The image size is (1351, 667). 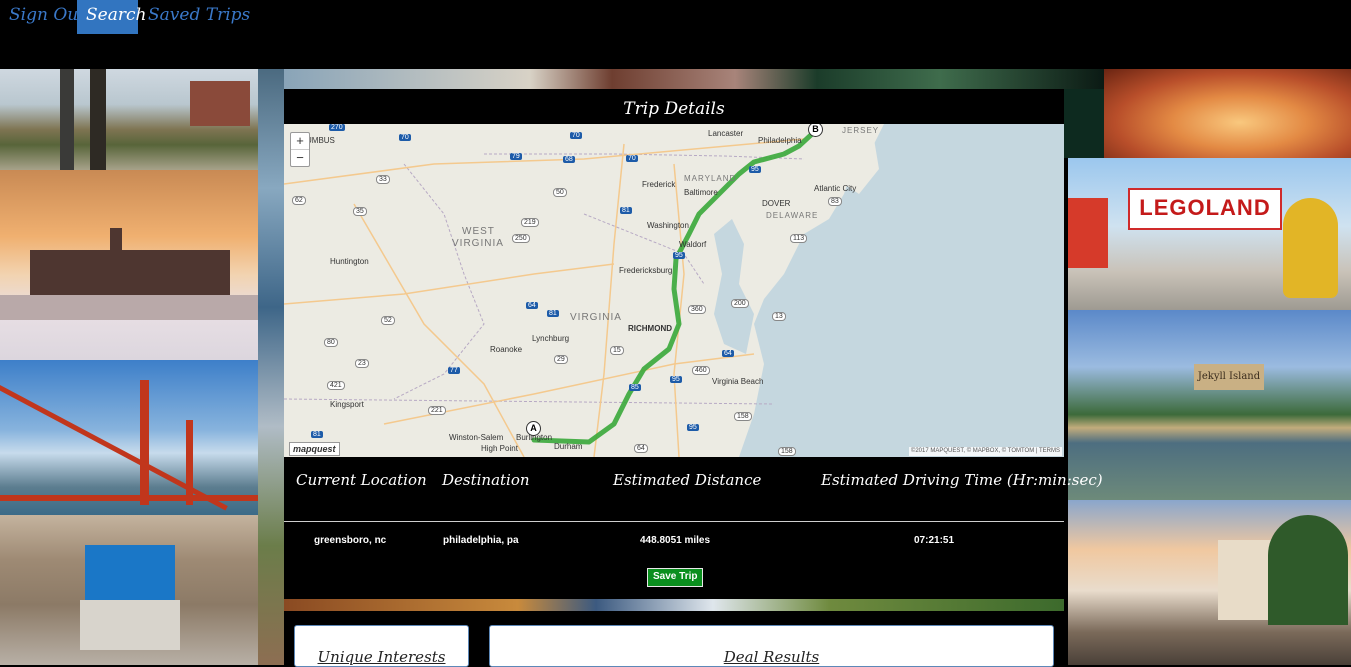 I want to click on route-shield: 29, so click(x=561, y=359).